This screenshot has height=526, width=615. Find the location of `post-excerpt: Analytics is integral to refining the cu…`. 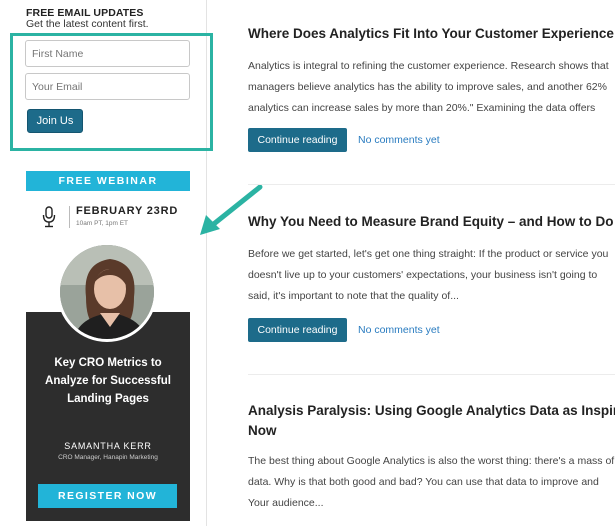

post-excerpt: Analytics is integral to refining the cu… is located at coordinates (431, 87).